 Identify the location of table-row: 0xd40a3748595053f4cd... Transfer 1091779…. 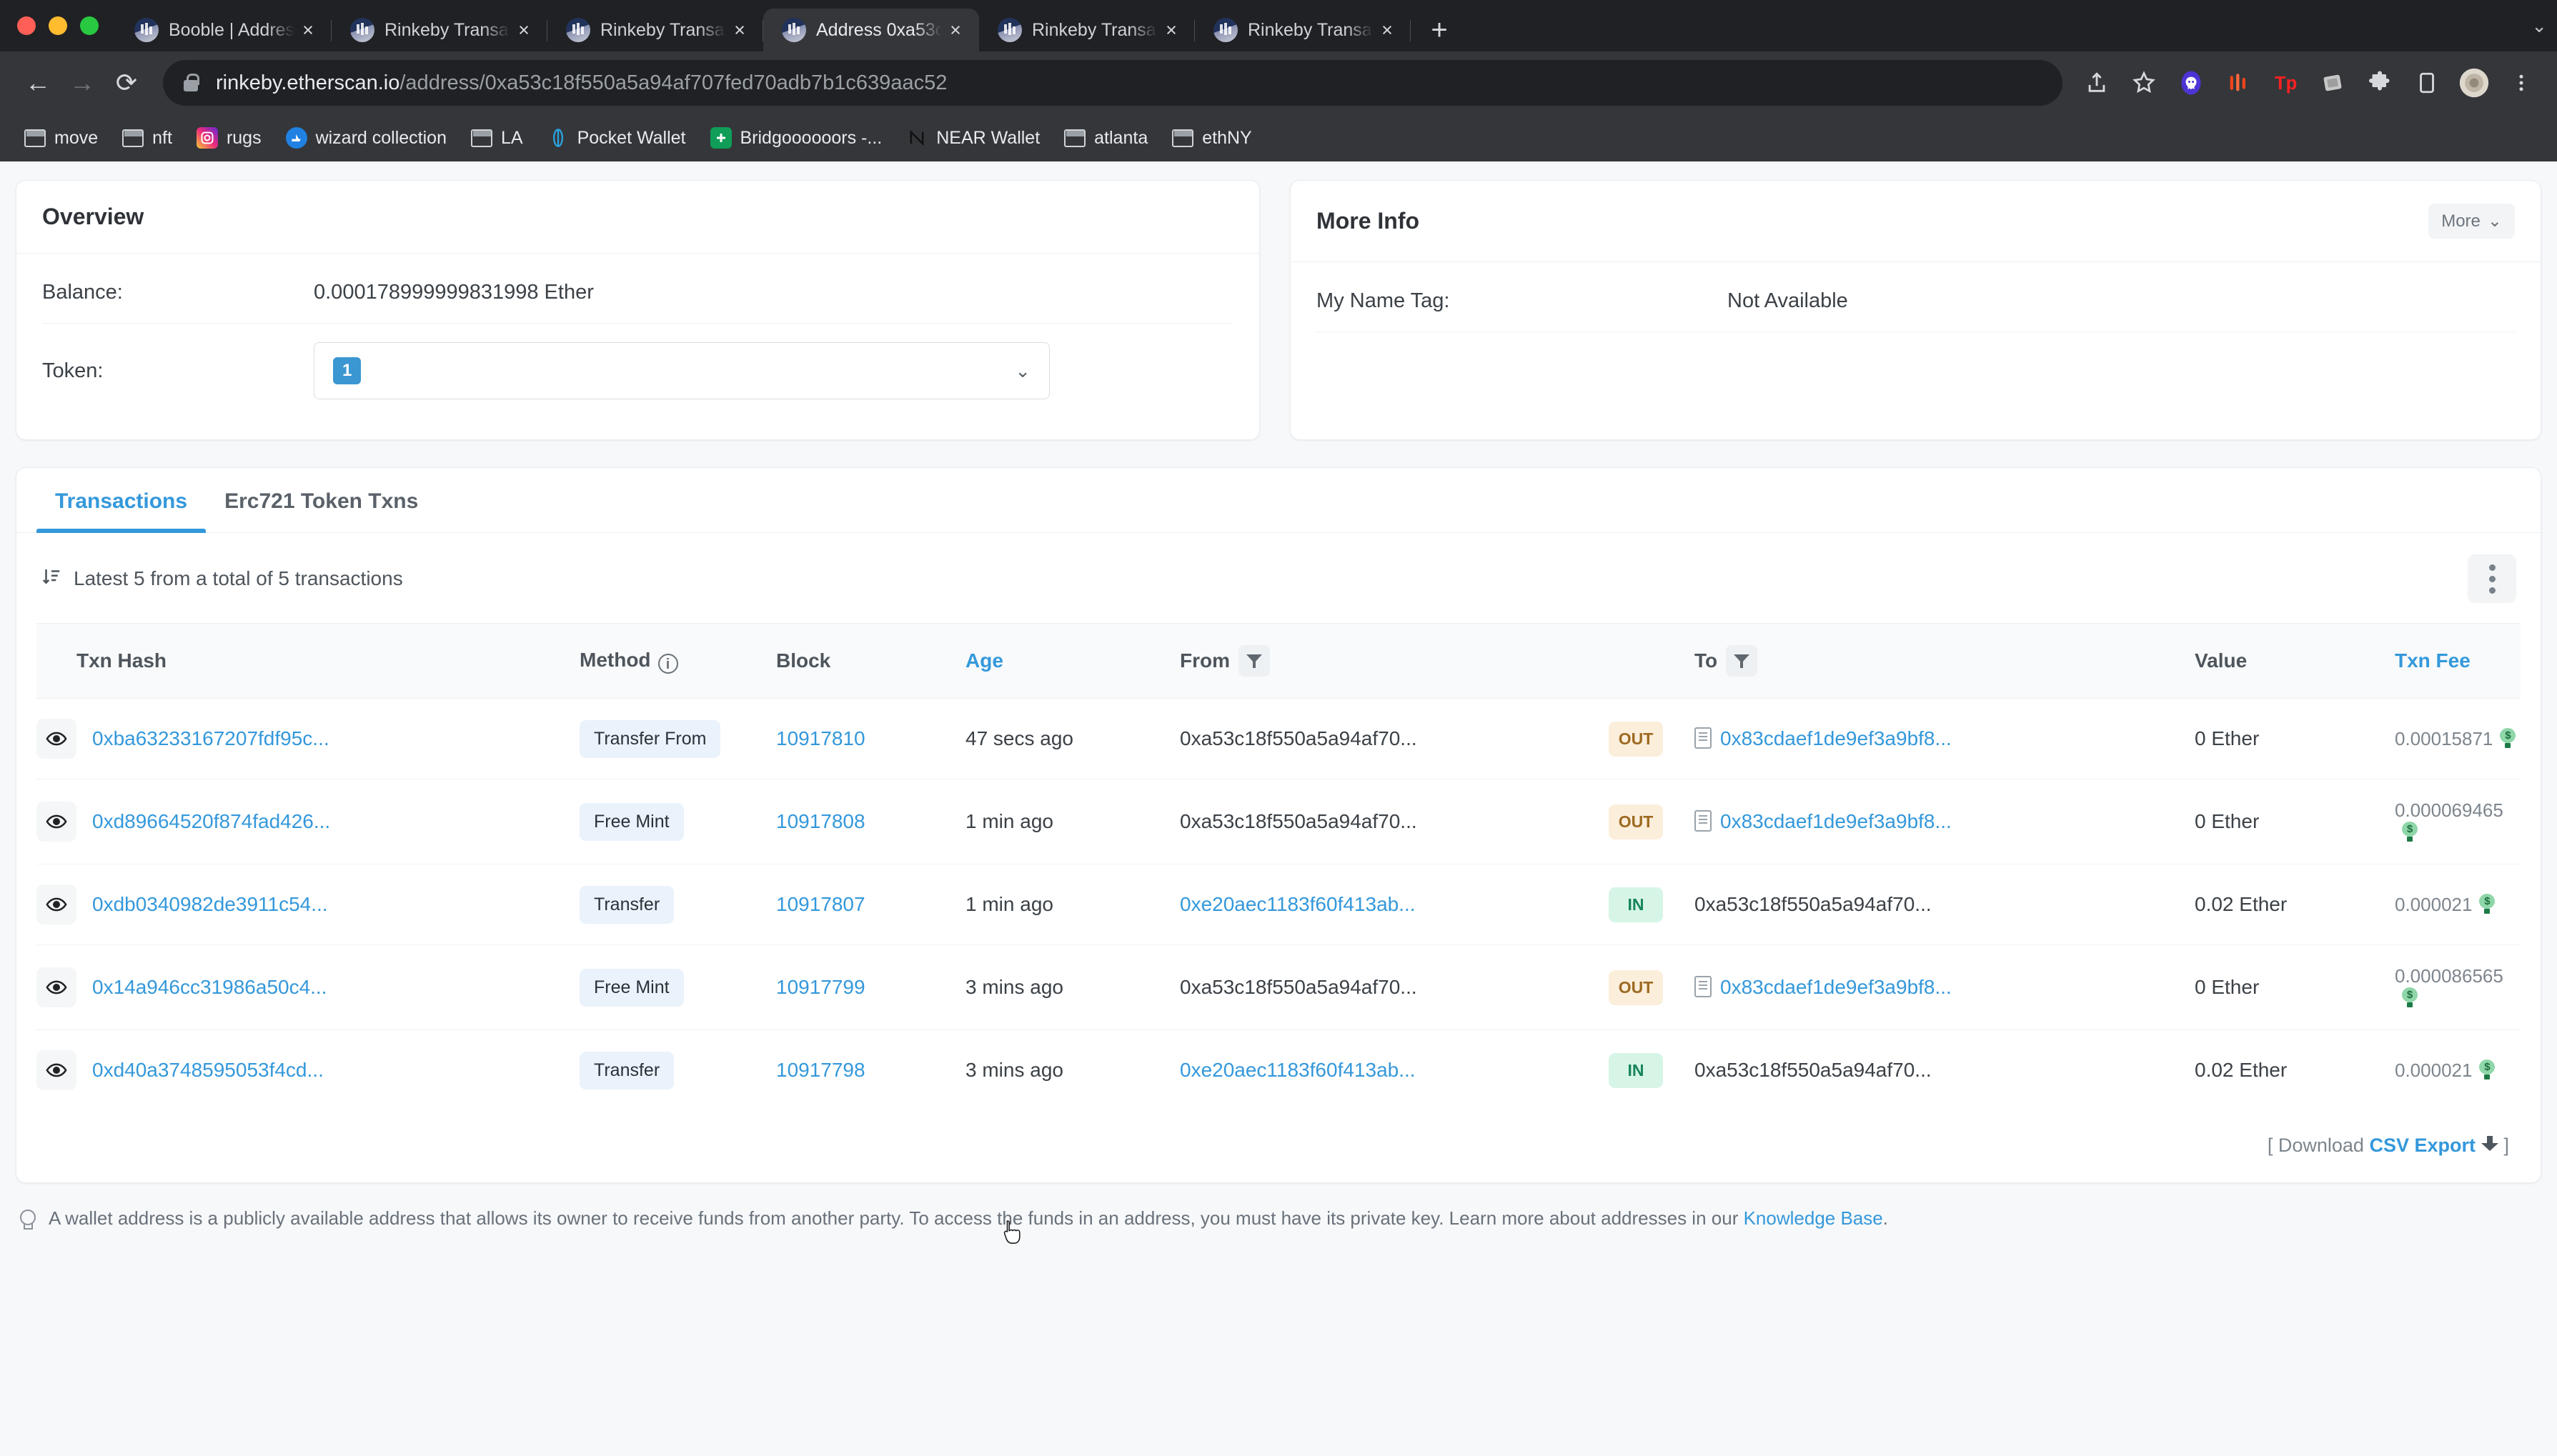
(1278, 1070).